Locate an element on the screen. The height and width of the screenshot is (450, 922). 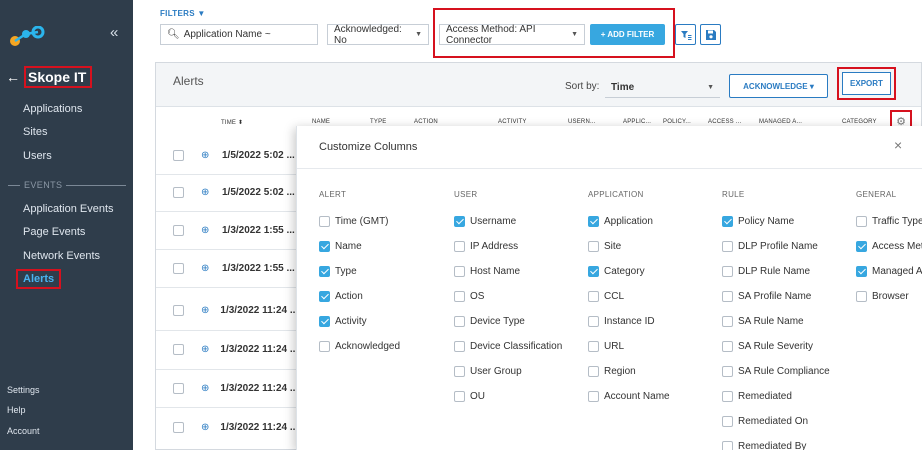
column-option: SA Rule Compliance is located at coordinates (776, 371).